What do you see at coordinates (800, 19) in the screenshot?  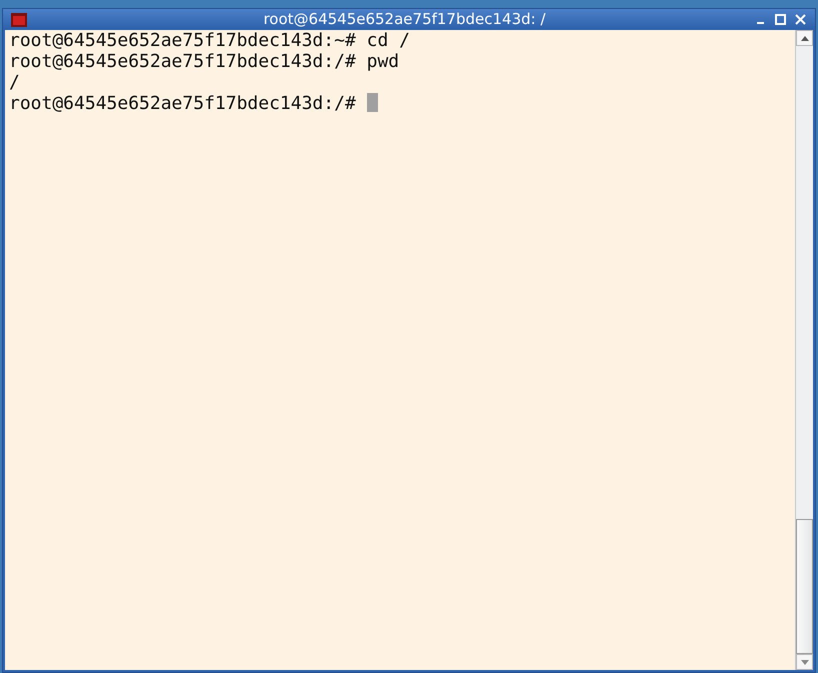 I see `close-button` at bounding box center [800, 19].